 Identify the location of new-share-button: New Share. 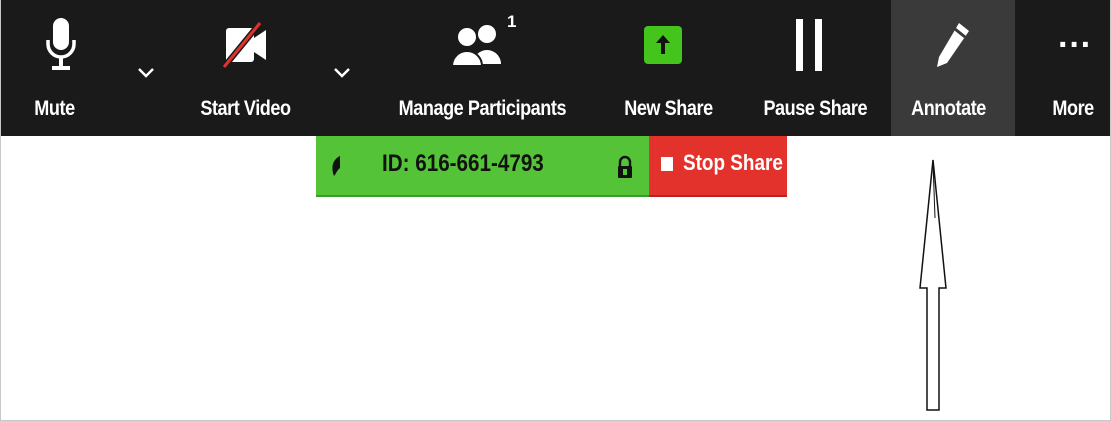
(663, 68).